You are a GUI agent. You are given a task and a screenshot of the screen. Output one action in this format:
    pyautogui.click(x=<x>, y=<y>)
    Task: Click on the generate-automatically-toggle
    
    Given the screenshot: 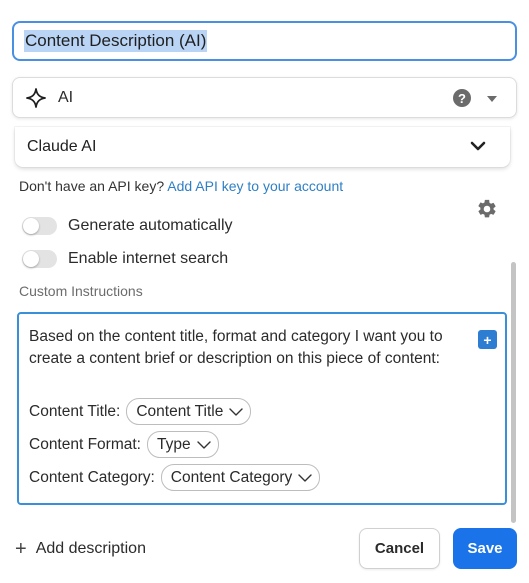 What is the action you would take?
    pyautogui.click(x=39, y=226)
    